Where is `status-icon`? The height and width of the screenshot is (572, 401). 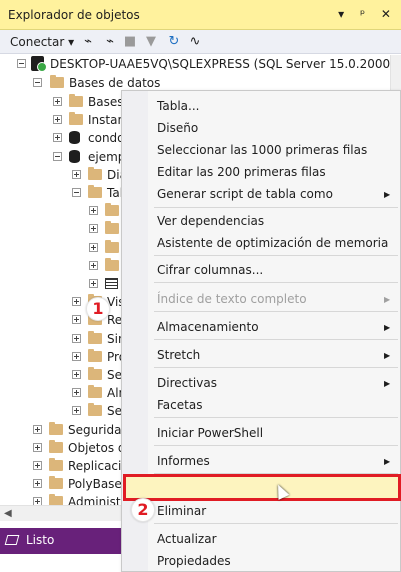
status-icon is located at coordinates (12, 540).